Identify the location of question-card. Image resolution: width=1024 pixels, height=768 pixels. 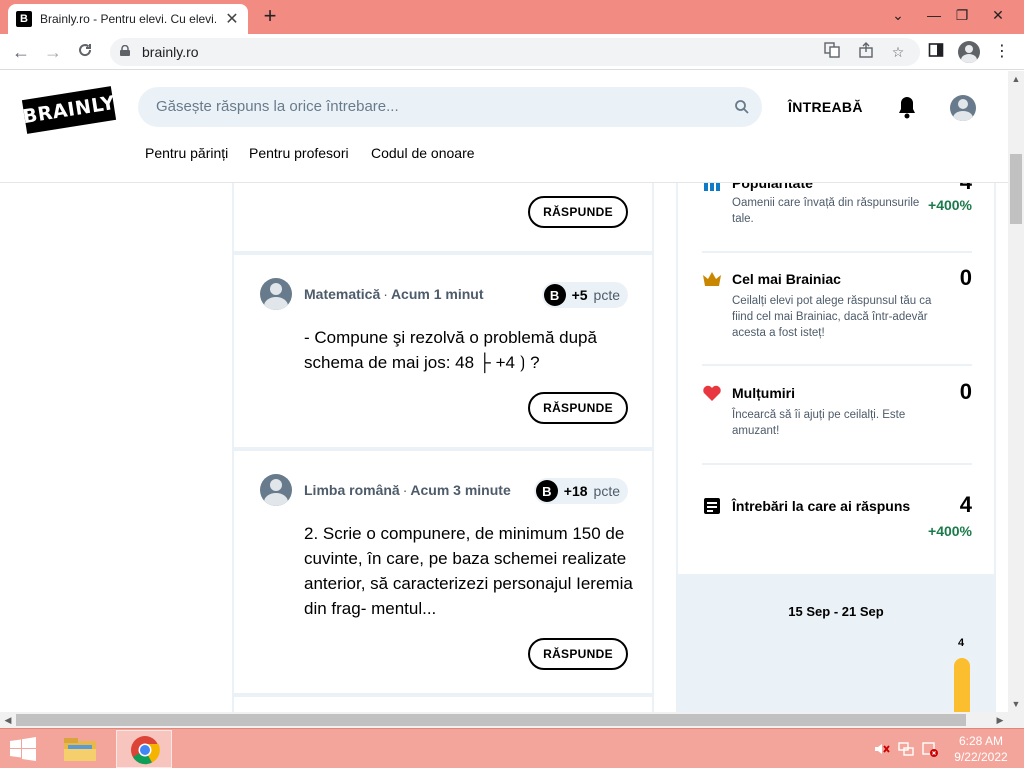
(443, 704).